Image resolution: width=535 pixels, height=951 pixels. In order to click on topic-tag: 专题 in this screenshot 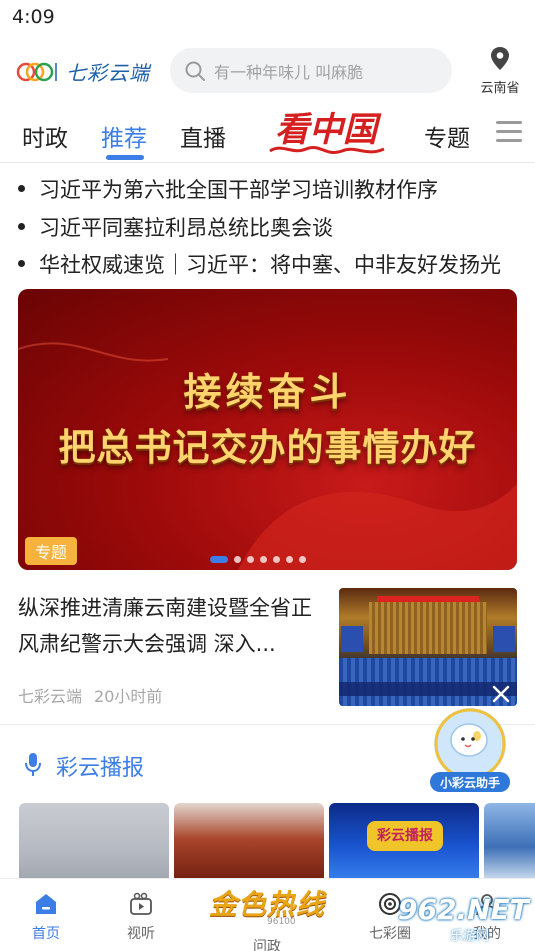, I will do `click(51, 551)`.